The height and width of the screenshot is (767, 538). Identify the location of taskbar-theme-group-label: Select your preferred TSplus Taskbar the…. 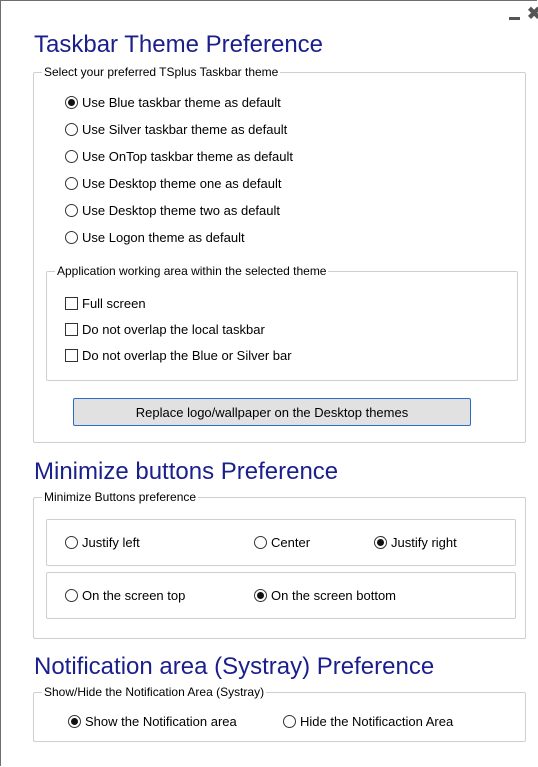
(161, 72).